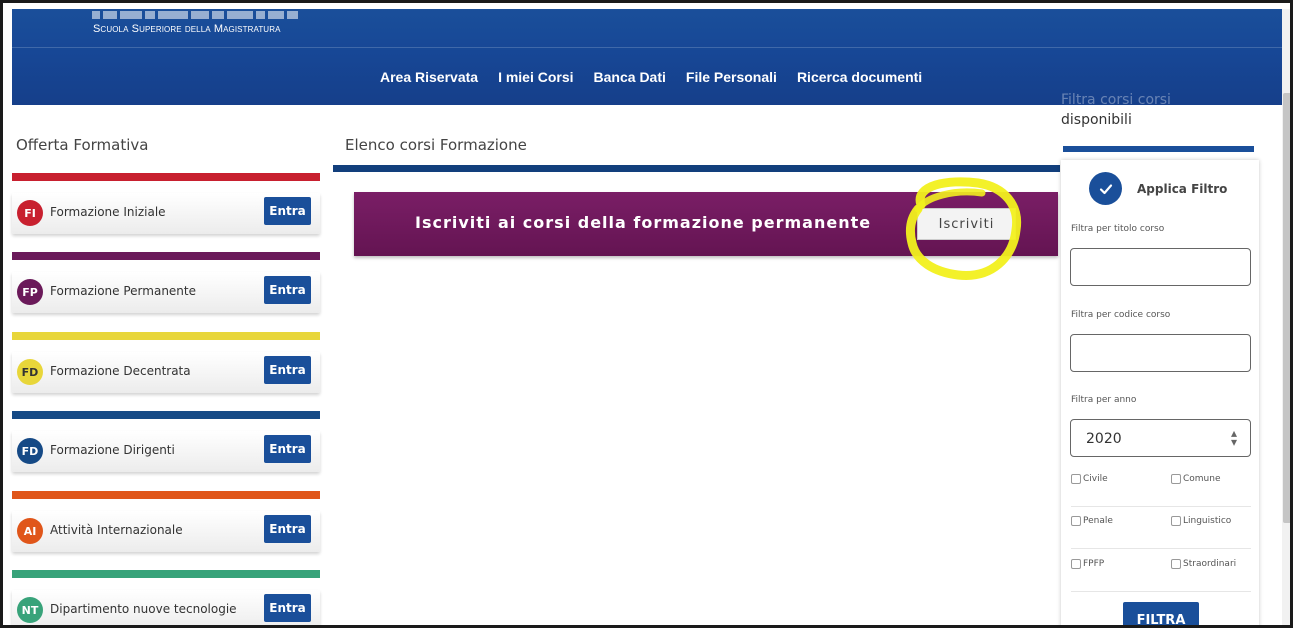  Describe the element at coordinates (1161, 110) in the screenshot. I see `filter-heading: Filtra corsi corsi disponibili` at that location.